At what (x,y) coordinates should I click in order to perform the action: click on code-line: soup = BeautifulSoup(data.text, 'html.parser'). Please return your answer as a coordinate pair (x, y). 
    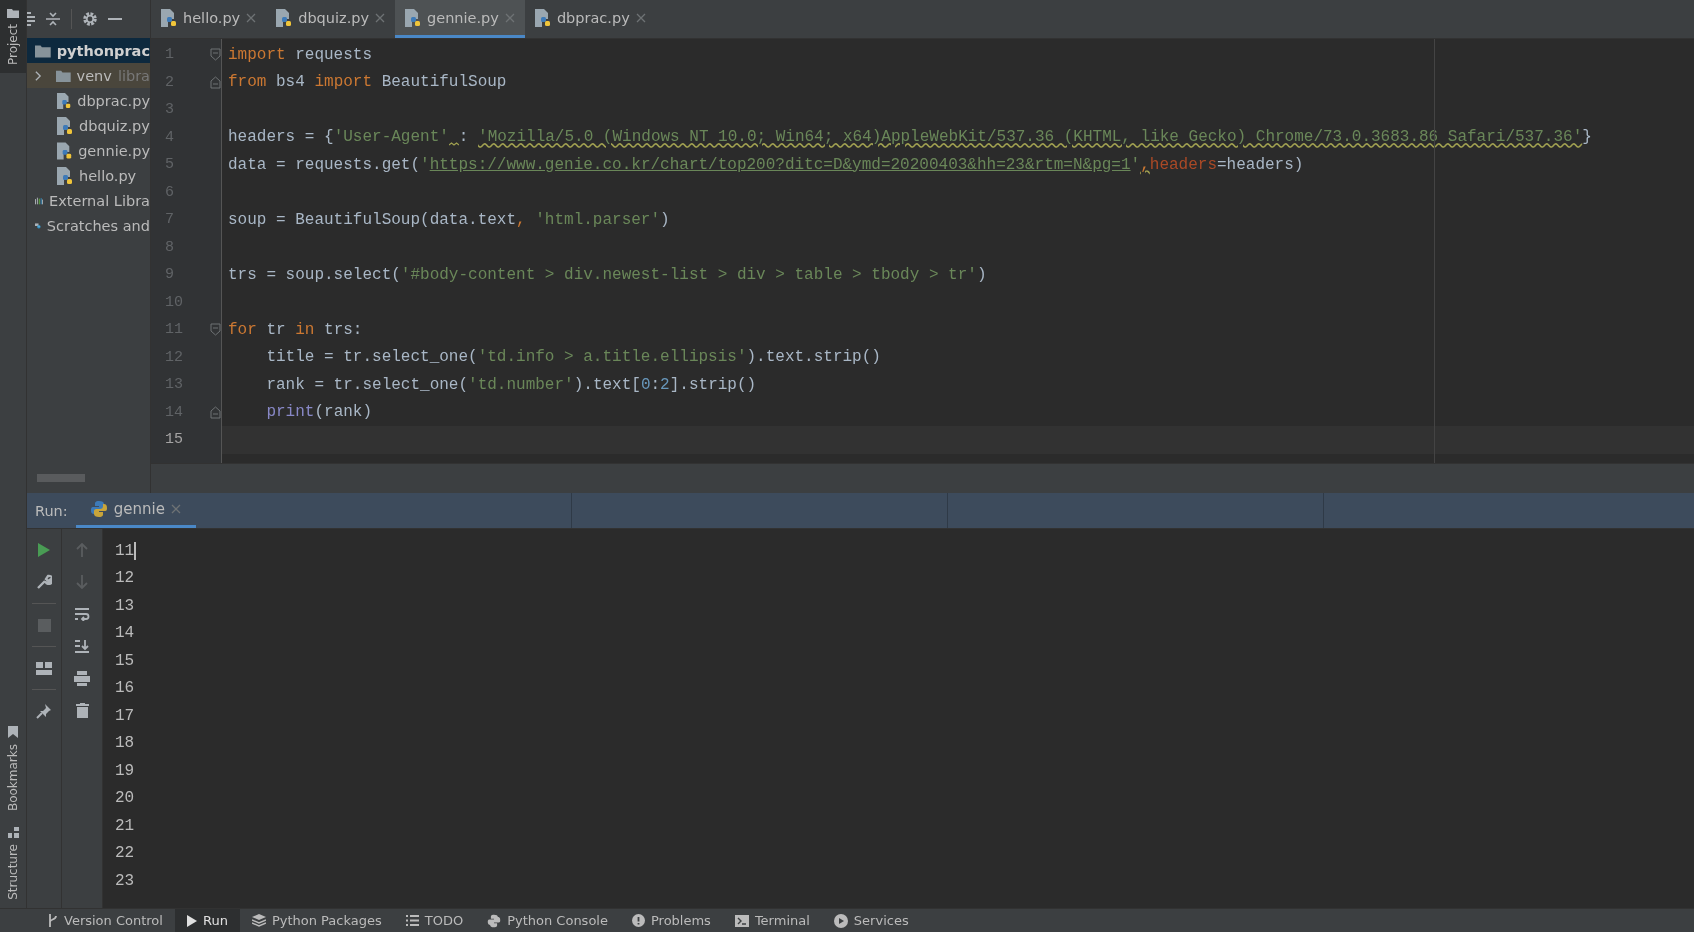
    Looking at the image, I should click on (448, 219).